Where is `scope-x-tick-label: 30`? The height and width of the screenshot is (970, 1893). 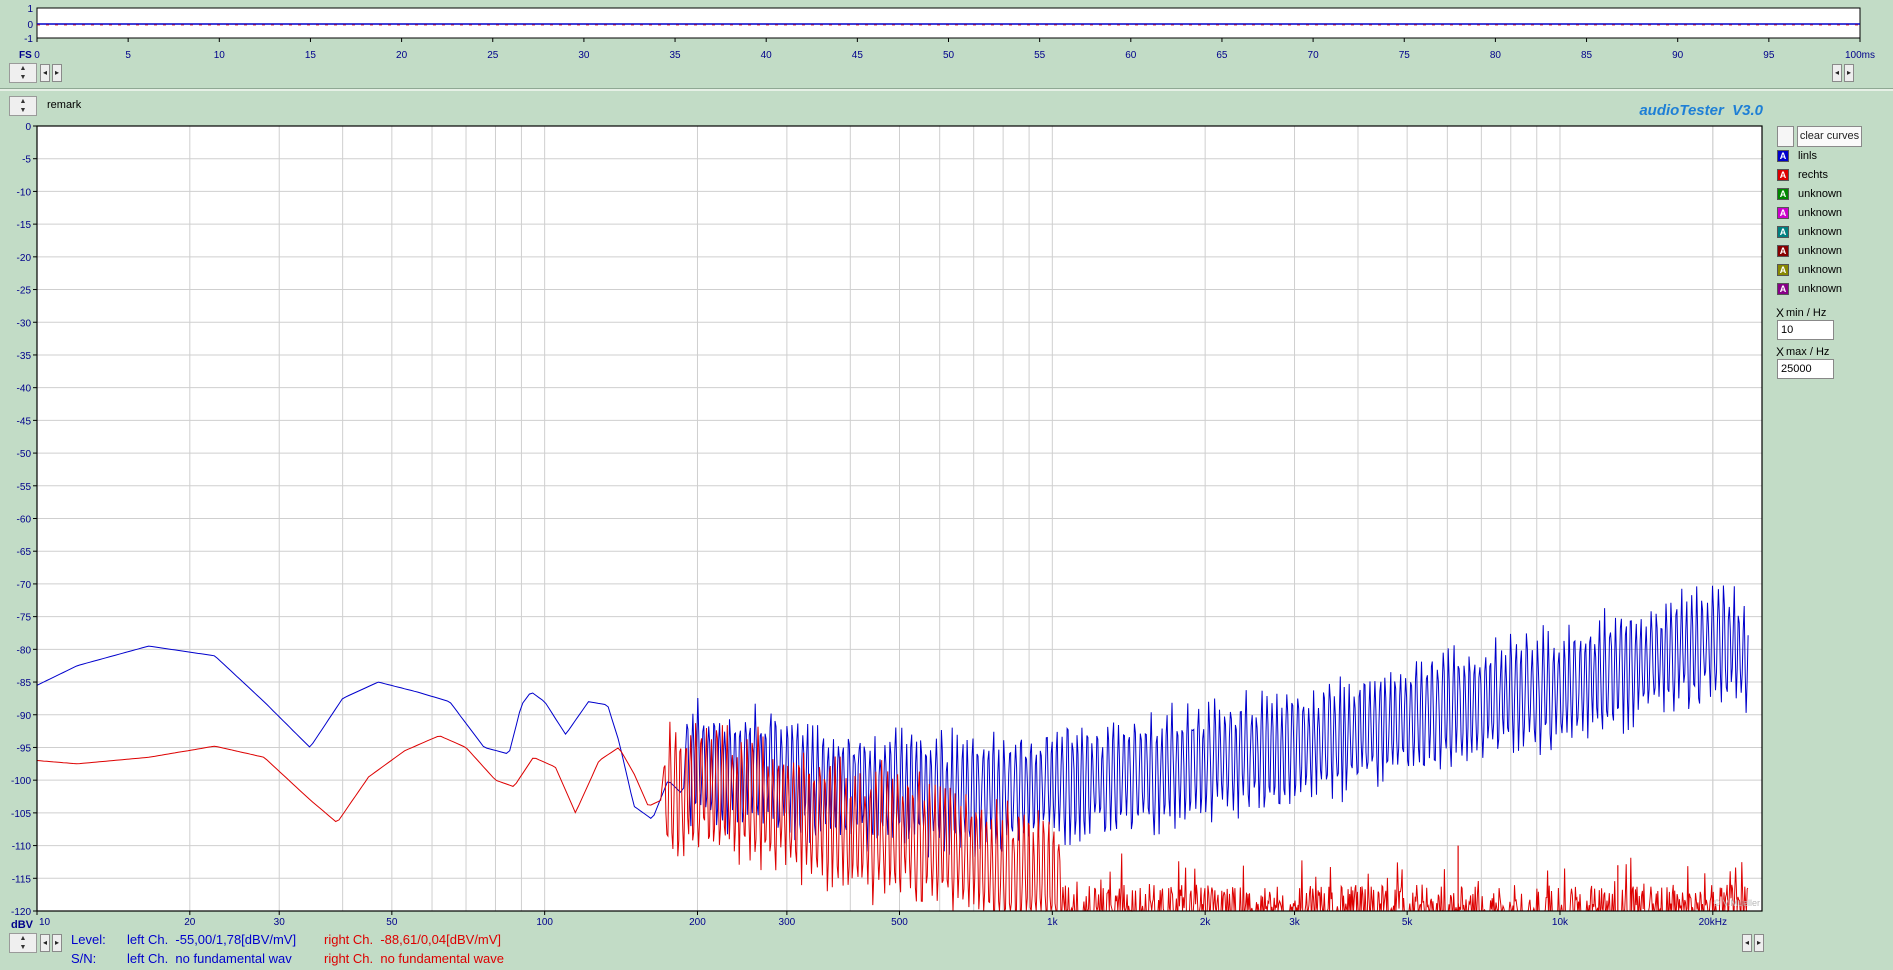
scope-x-tick-label: 30 is located at coordinates (584, 55).